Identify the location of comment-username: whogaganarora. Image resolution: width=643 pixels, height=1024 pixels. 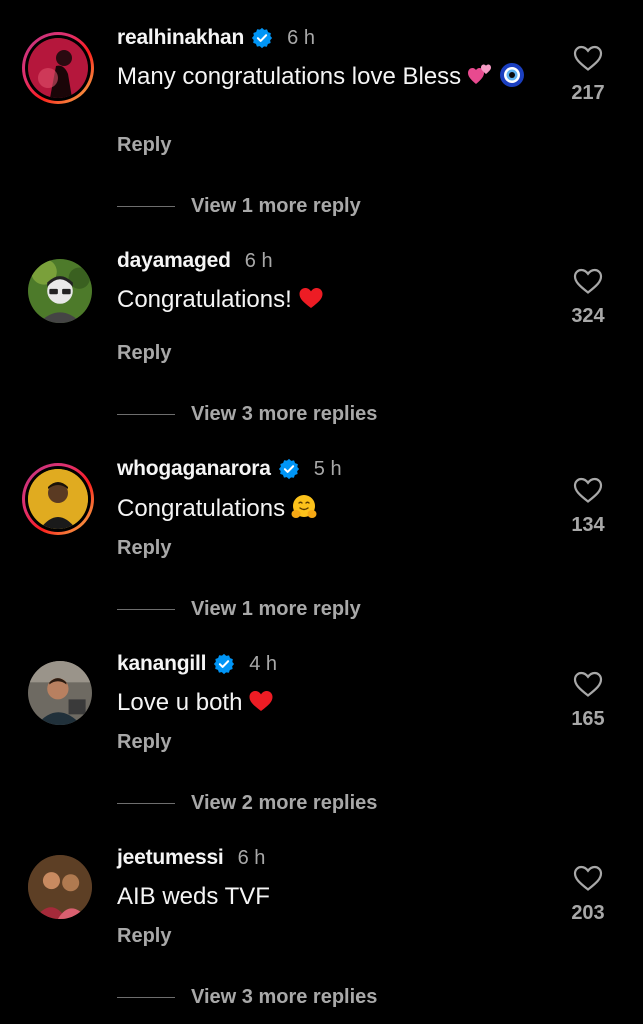
(194, 469).